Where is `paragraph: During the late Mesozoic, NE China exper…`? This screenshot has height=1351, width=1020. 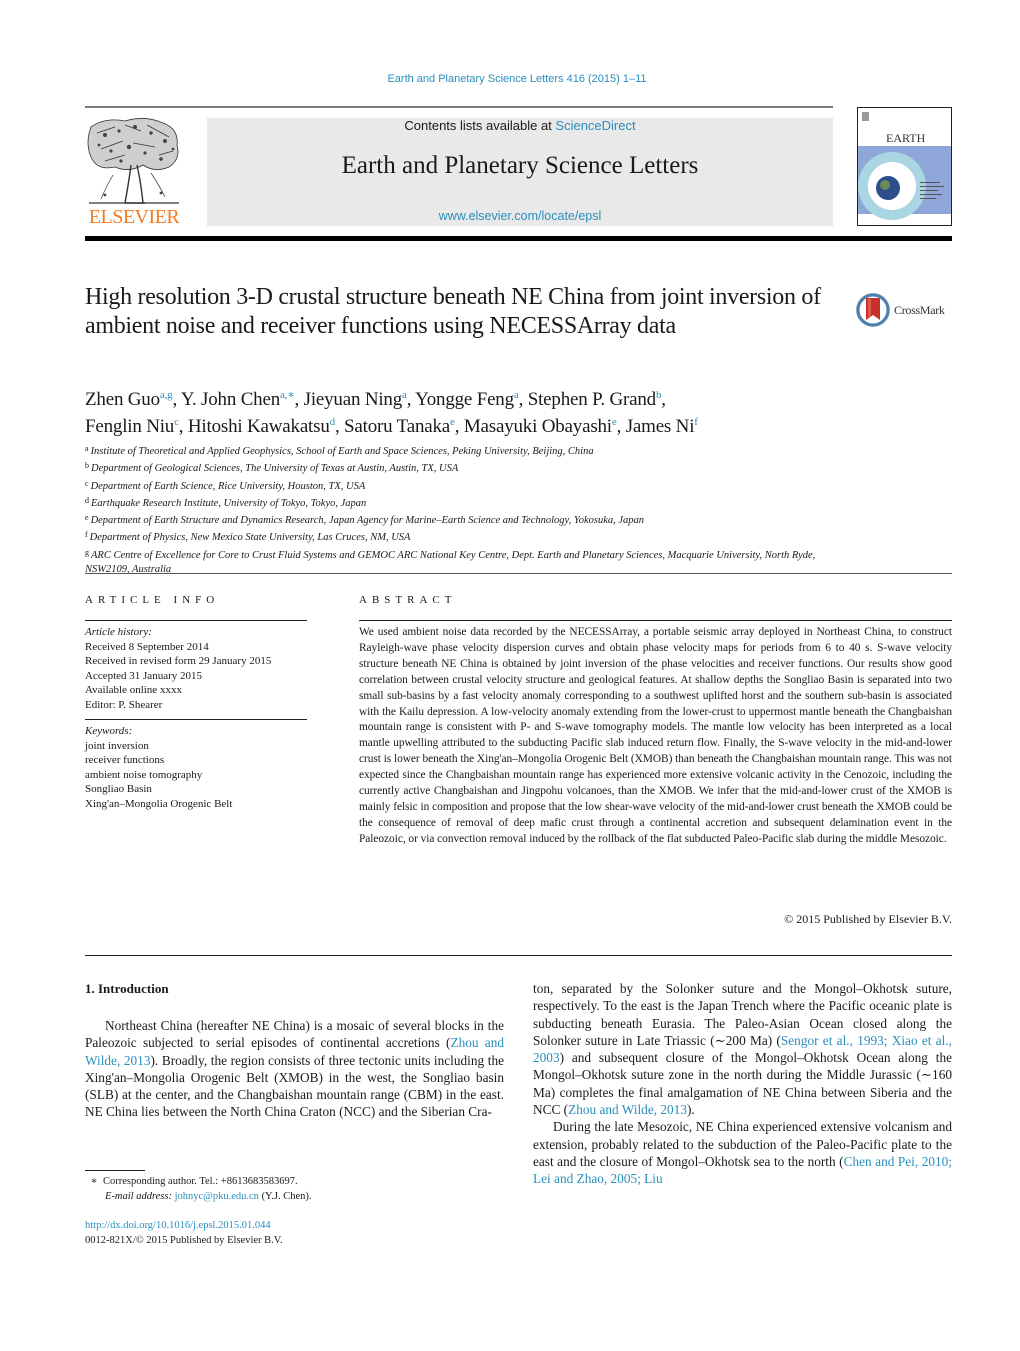
paragraph: During the late Mesozoic, NE China exper… is located at coordinates (742, 1152).